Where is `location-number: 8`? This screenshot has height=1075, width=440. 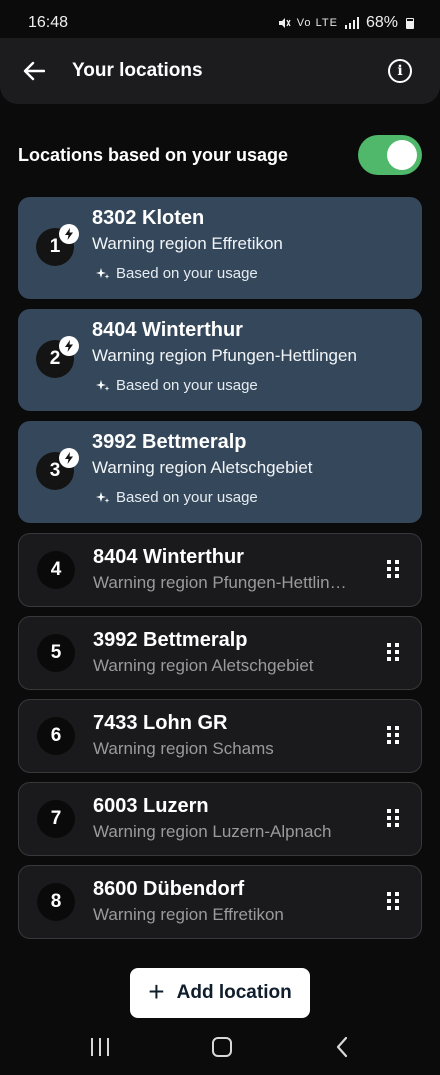
location-number: 8 is located at coordinates (56, 902).